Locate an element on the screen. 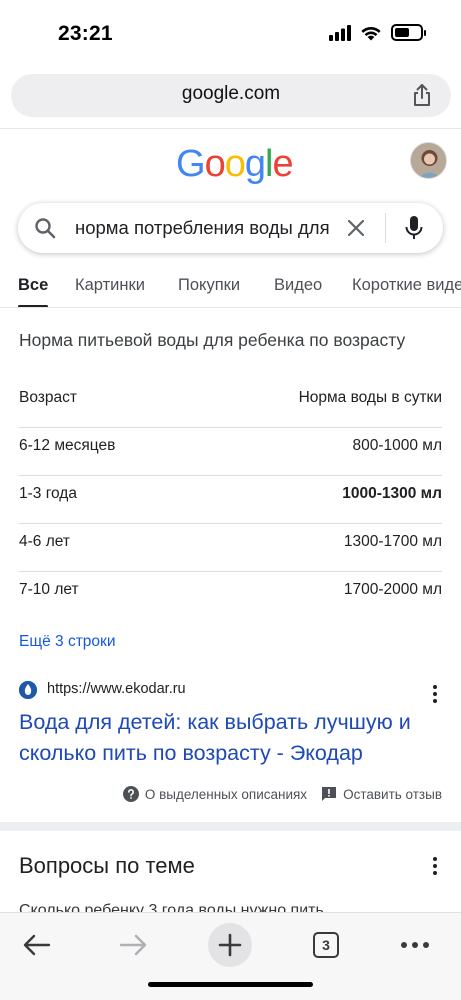 The image size is (461, 1000). status-bar: 23:21 is located at coordinates (230, 33).